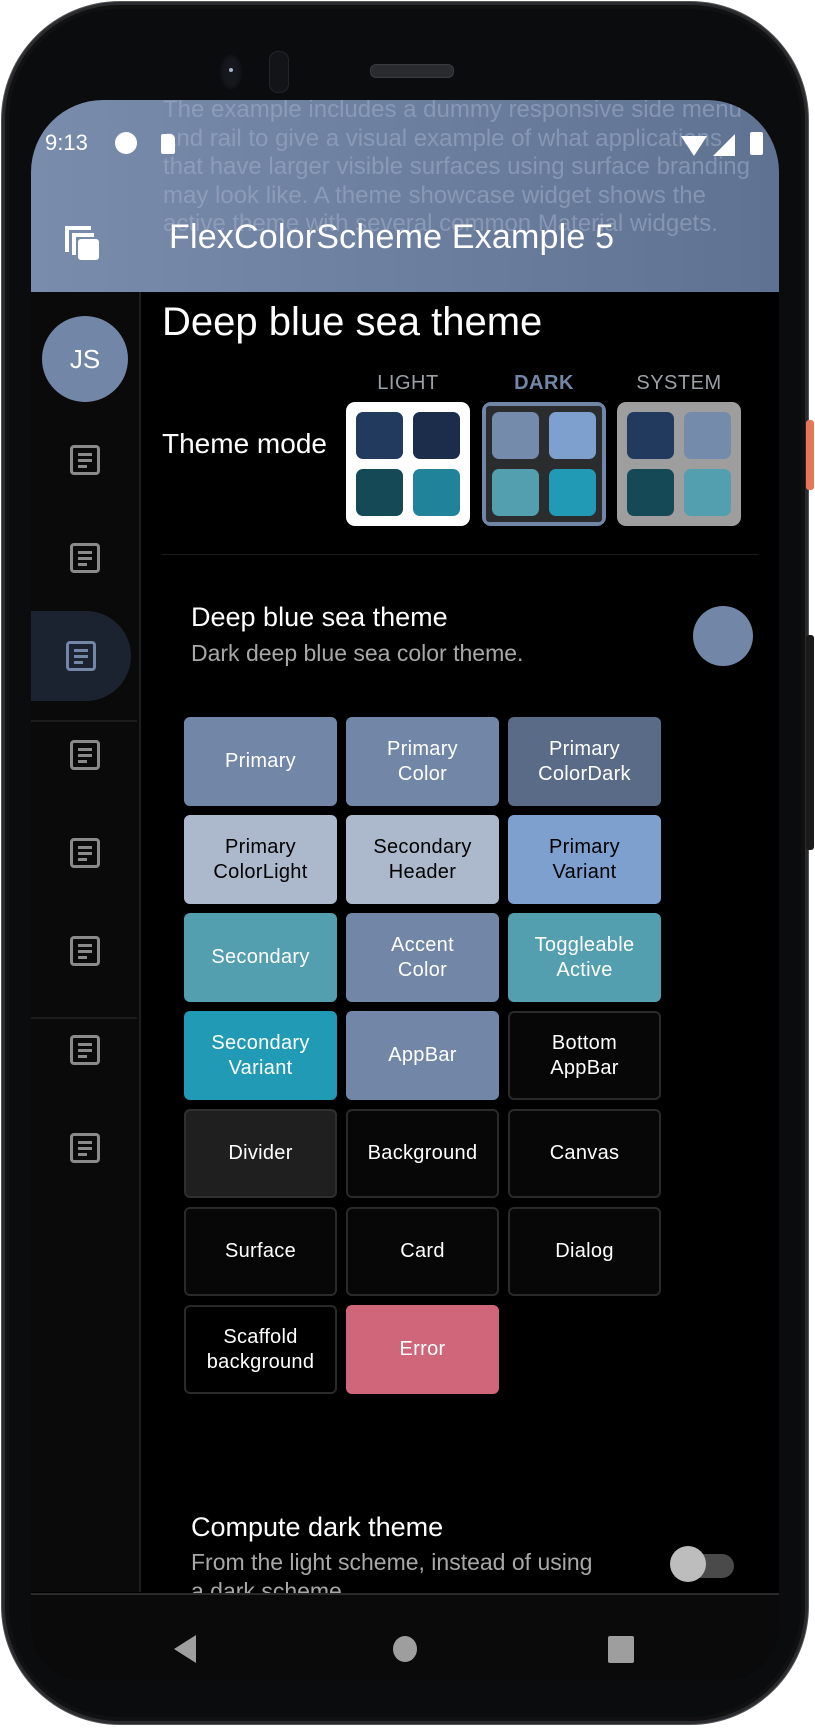 The height and width of the screenshot is (1729, 815). I want to click on avatar: JS, so click(85, 359).